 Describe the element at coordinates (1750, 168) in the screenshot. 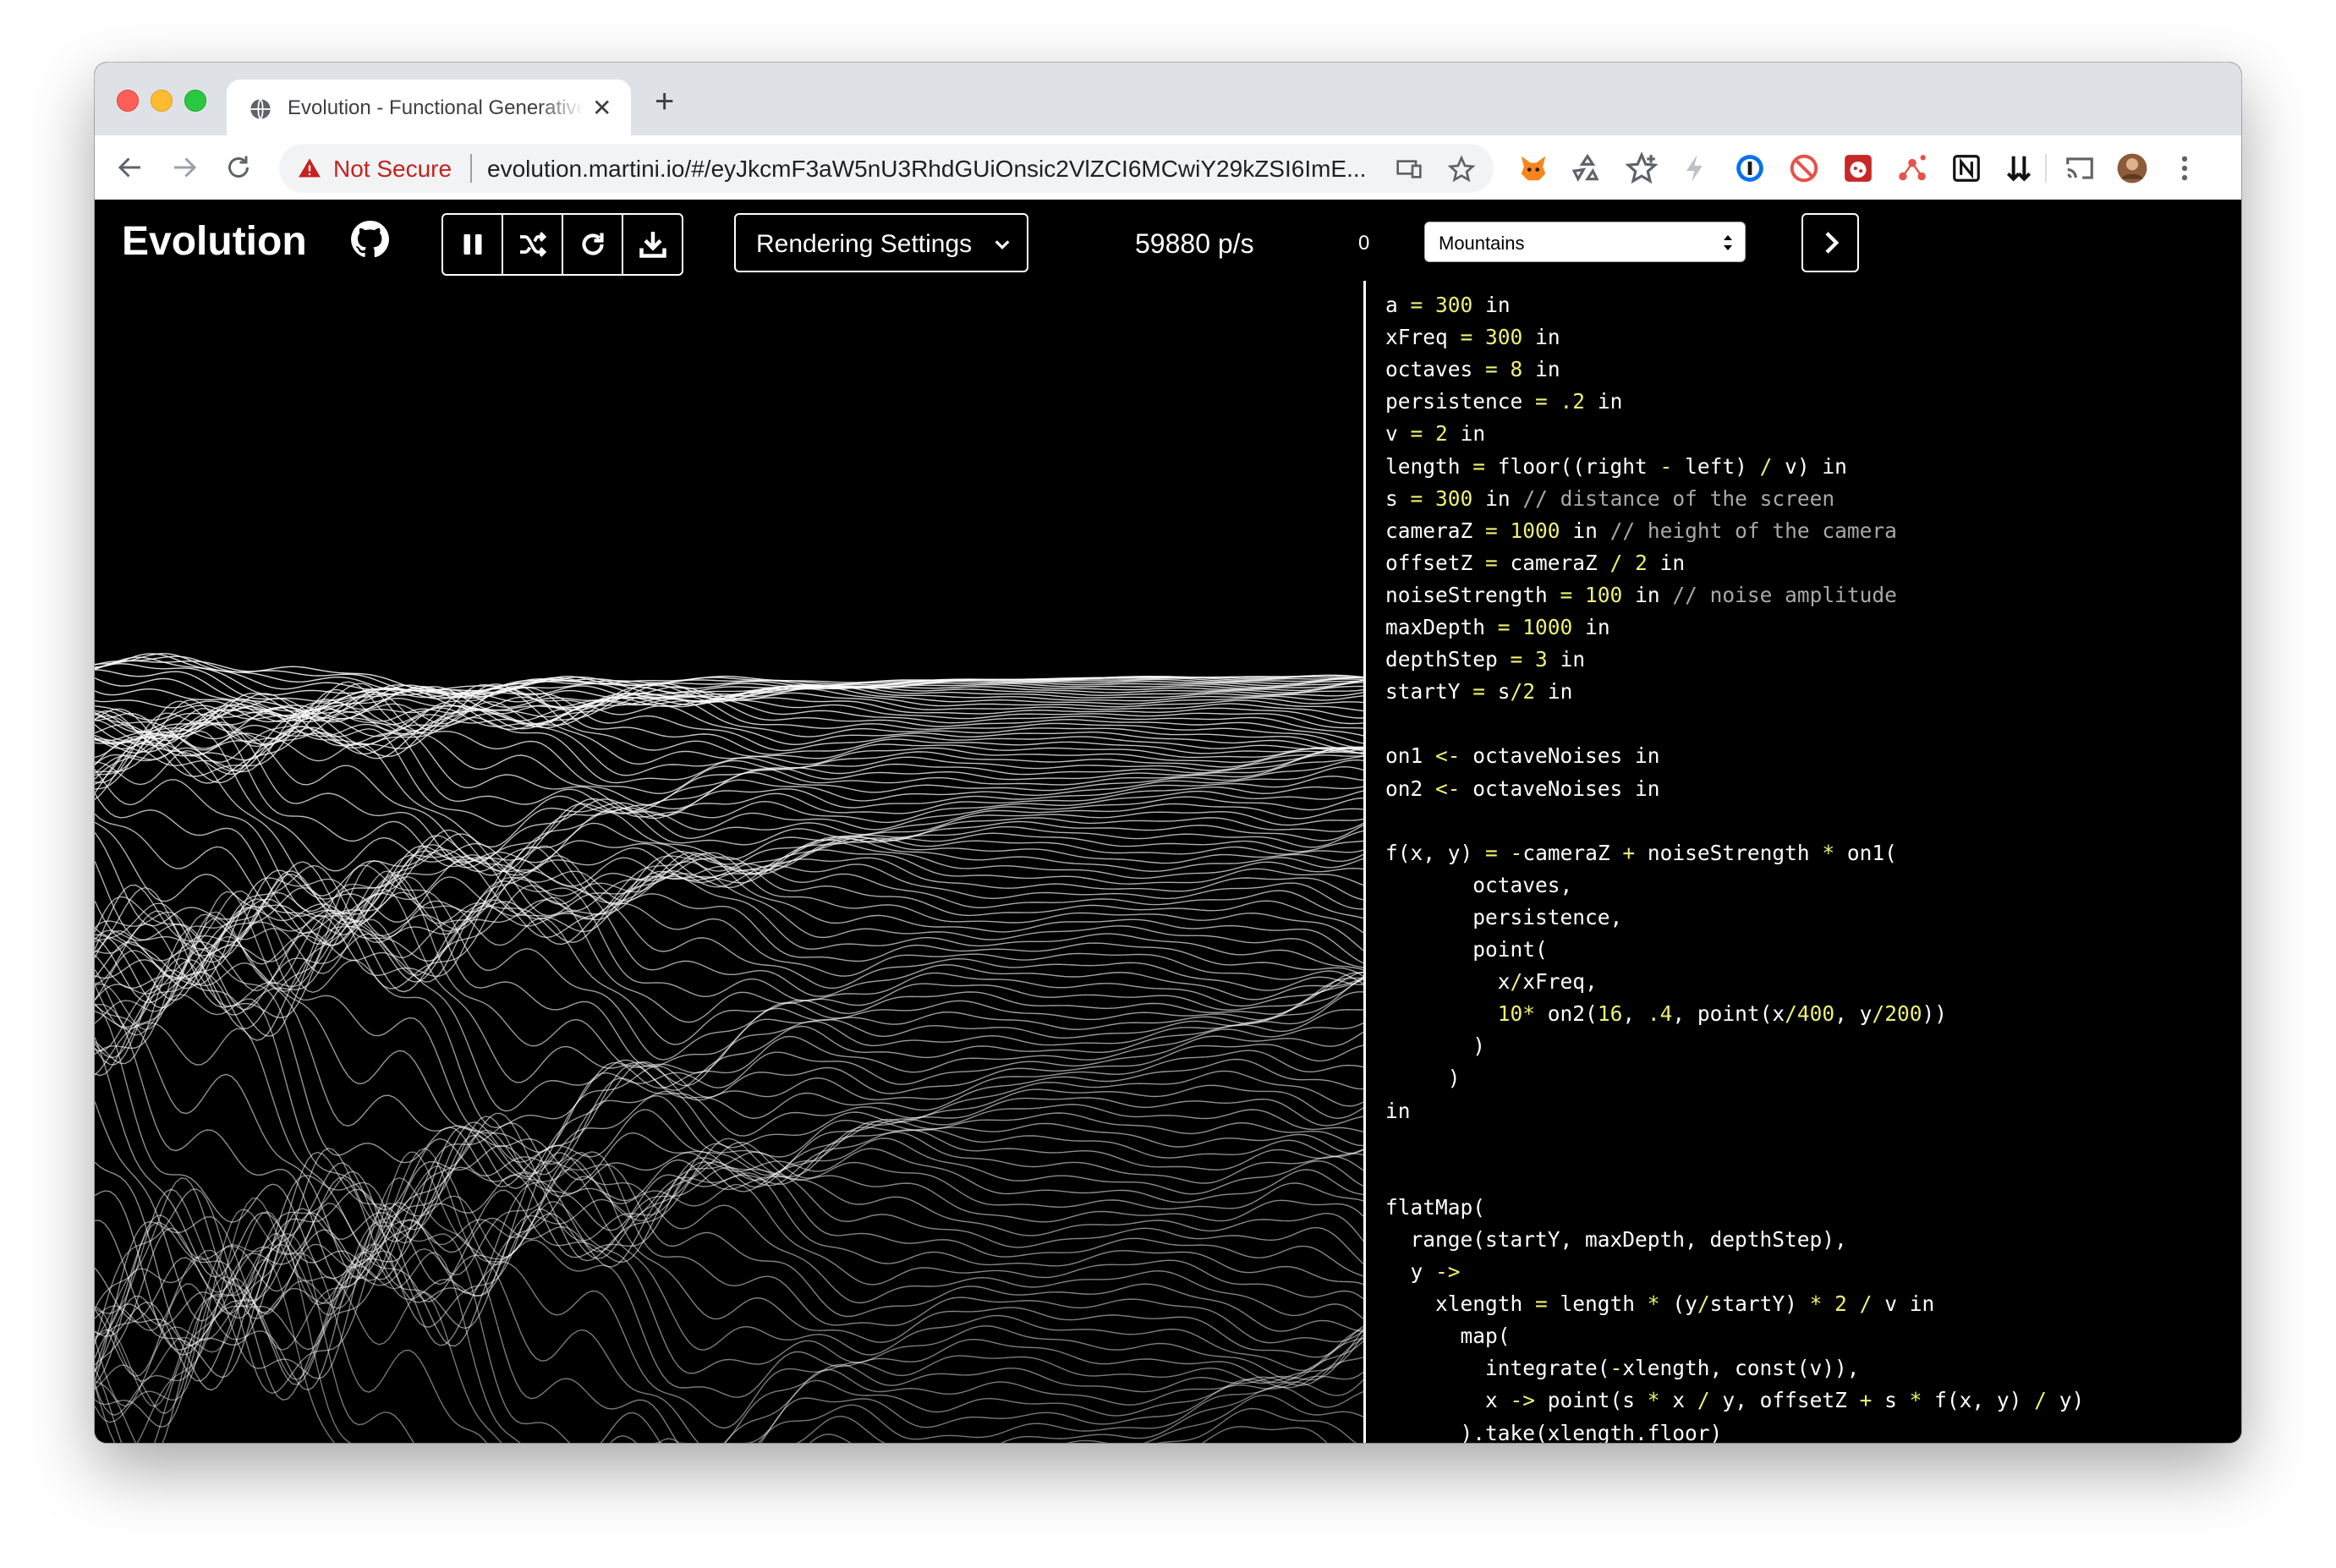

I see `onepassword-extension-icon` at that location.